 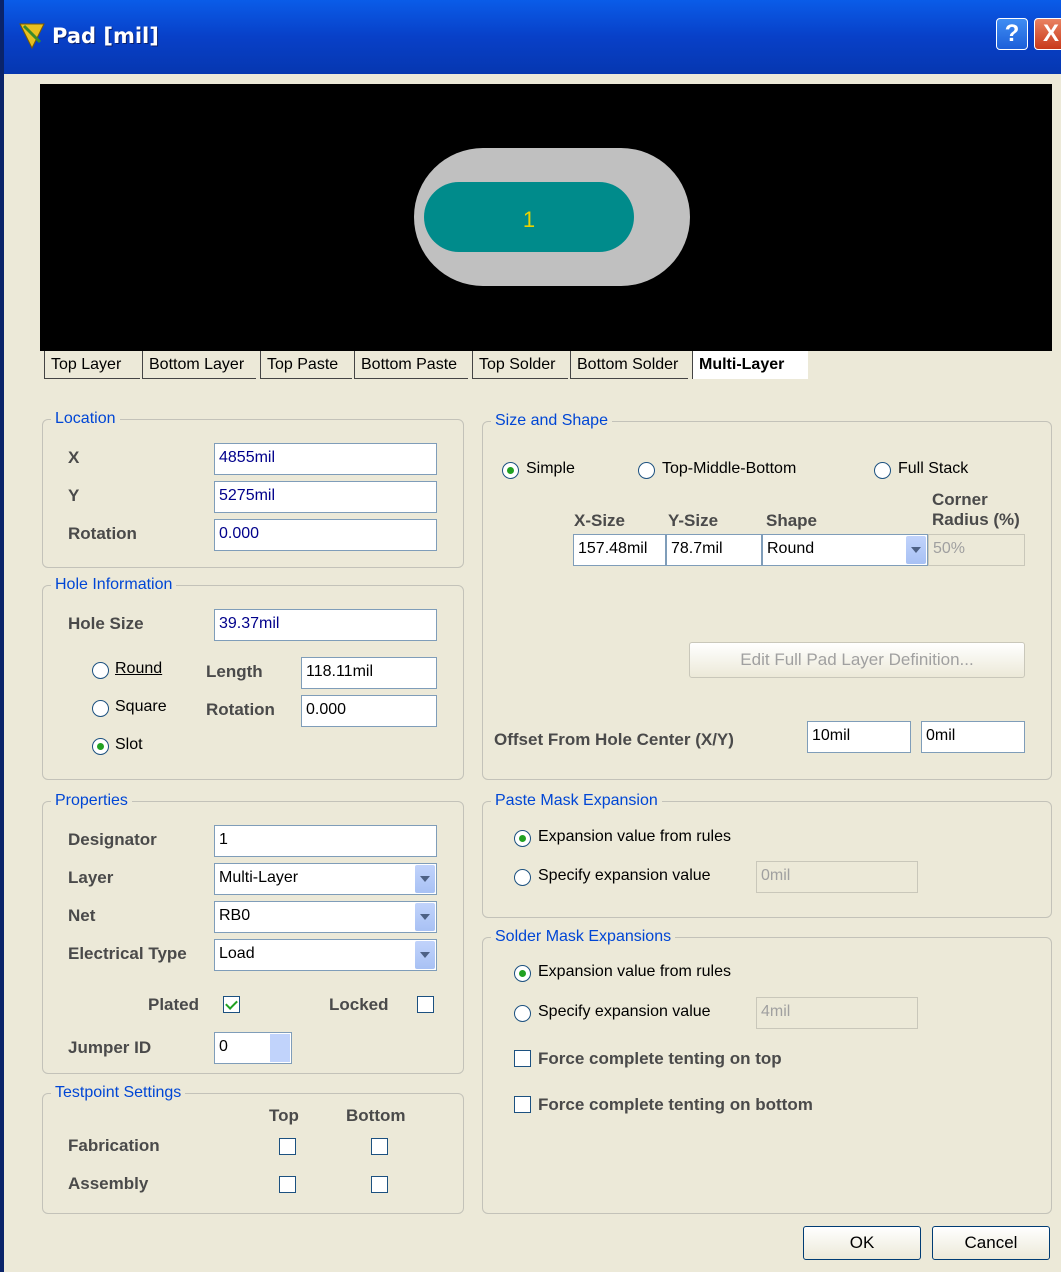 What do you see at coordinates (32, 36) in the screenshot?
I see `pad-tool-icon` at bounding box center [32, 36].